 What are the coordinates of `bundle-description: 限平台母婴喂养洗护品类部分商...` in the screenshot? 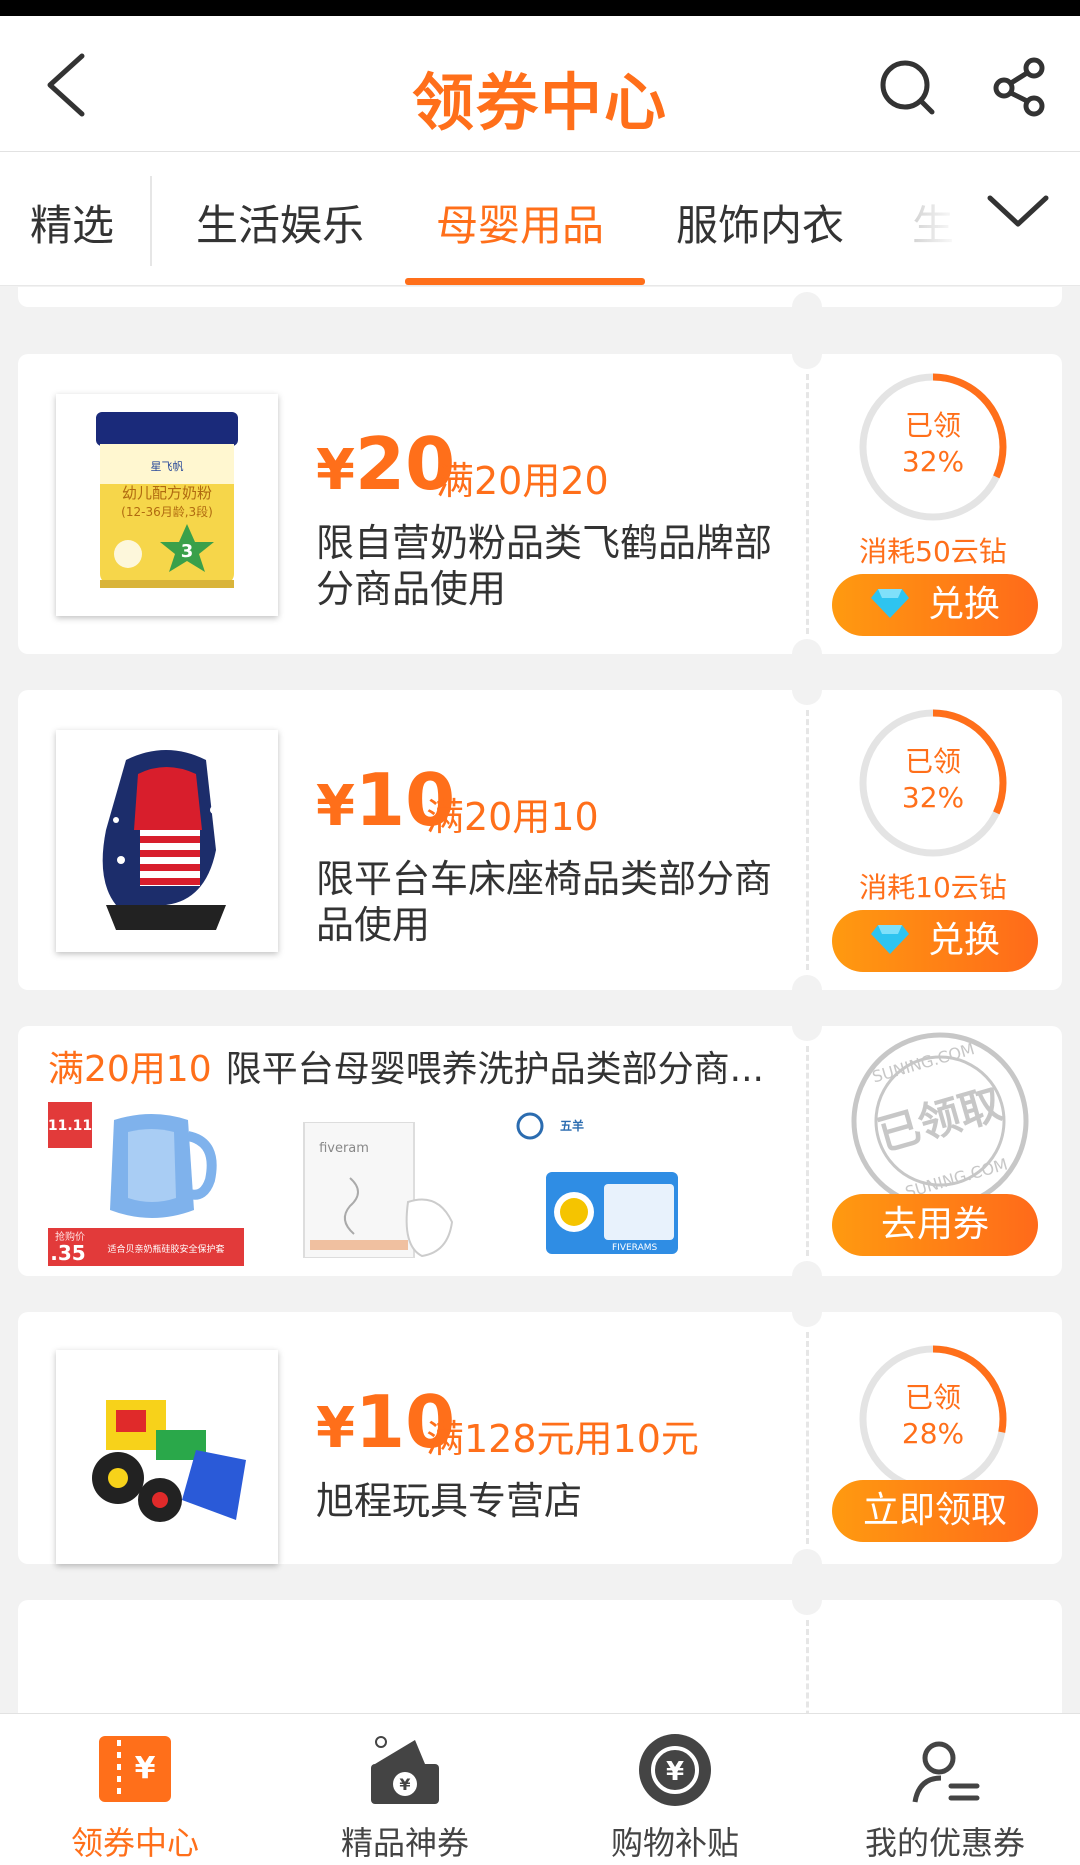 It's located at (494, 1069).